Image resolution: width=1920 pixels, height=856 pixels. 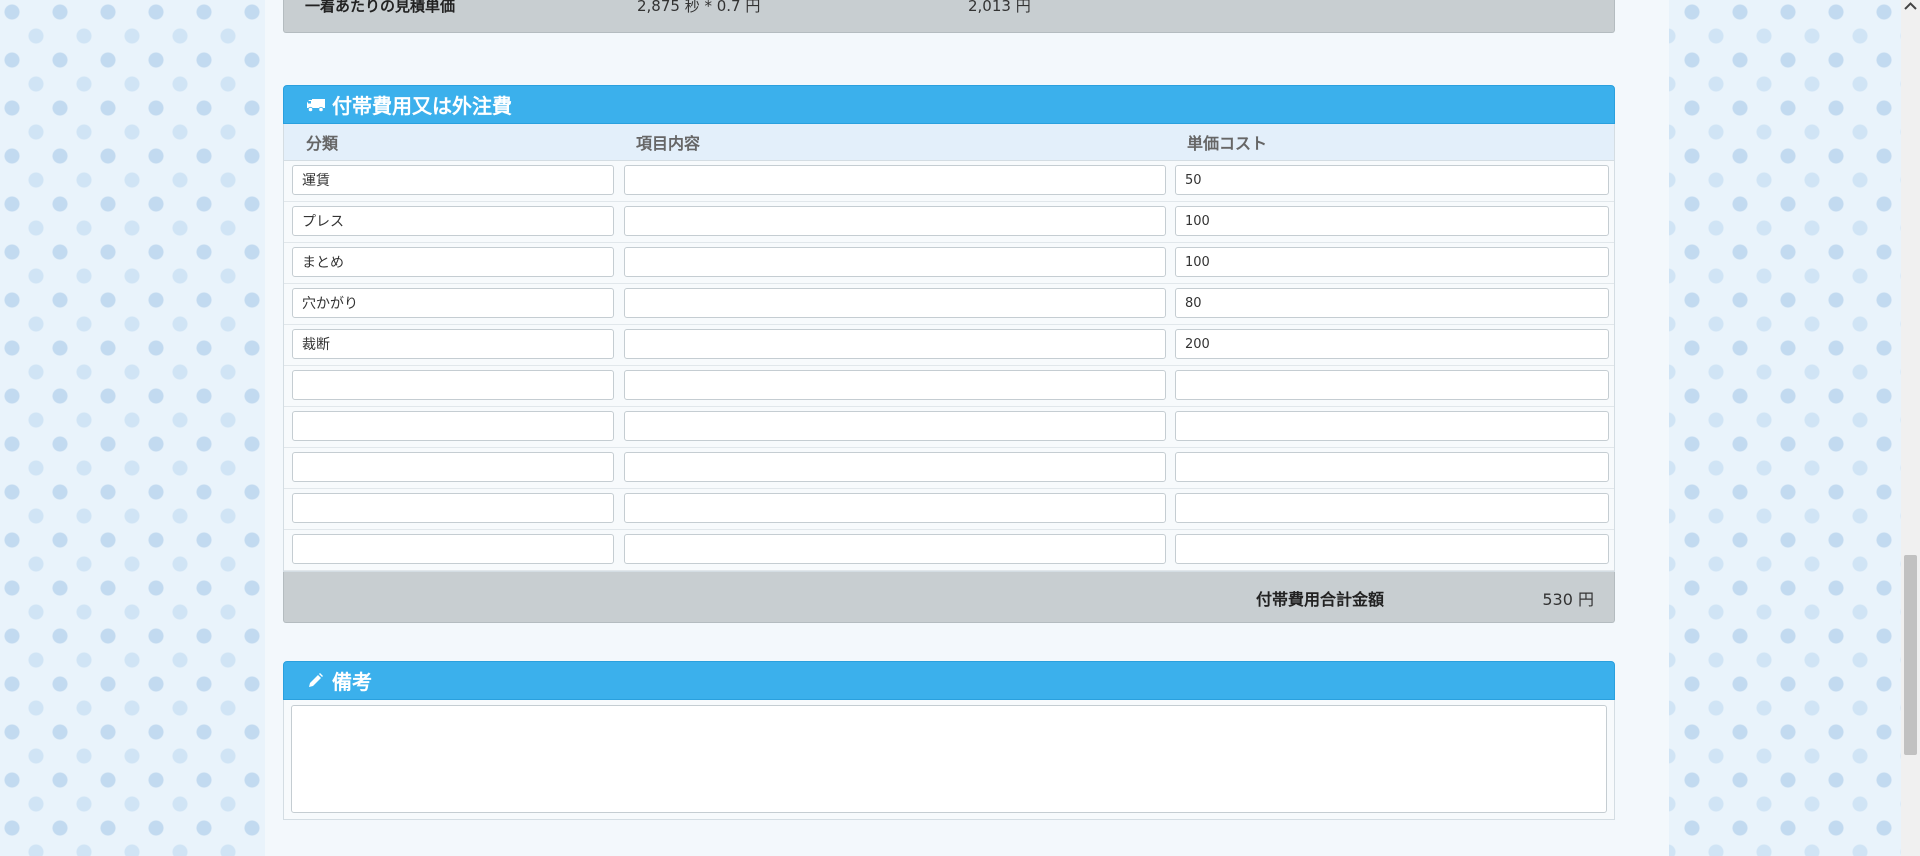 I want to click on notes-header: 備考, so click(x=949, y=680).